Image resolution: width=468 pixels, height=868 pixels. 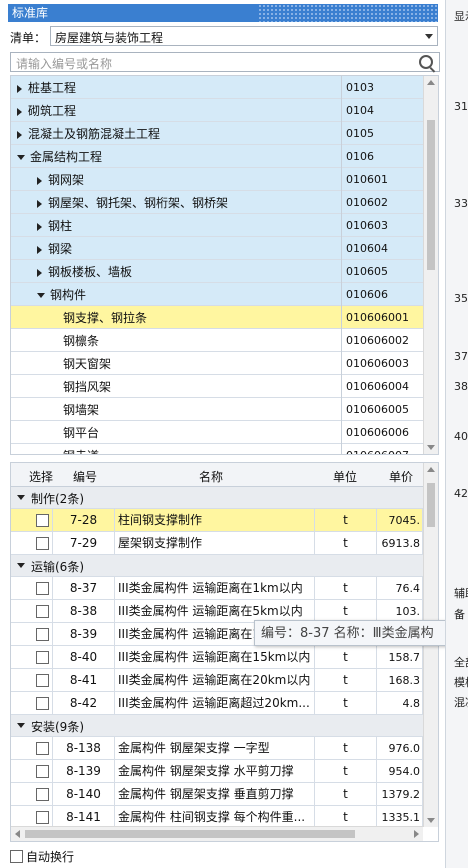 What do you see at coordinates (217, 248) in the screenshot?
I see `tree-node: 钢梁 010604` at bounding box center [217, 248].